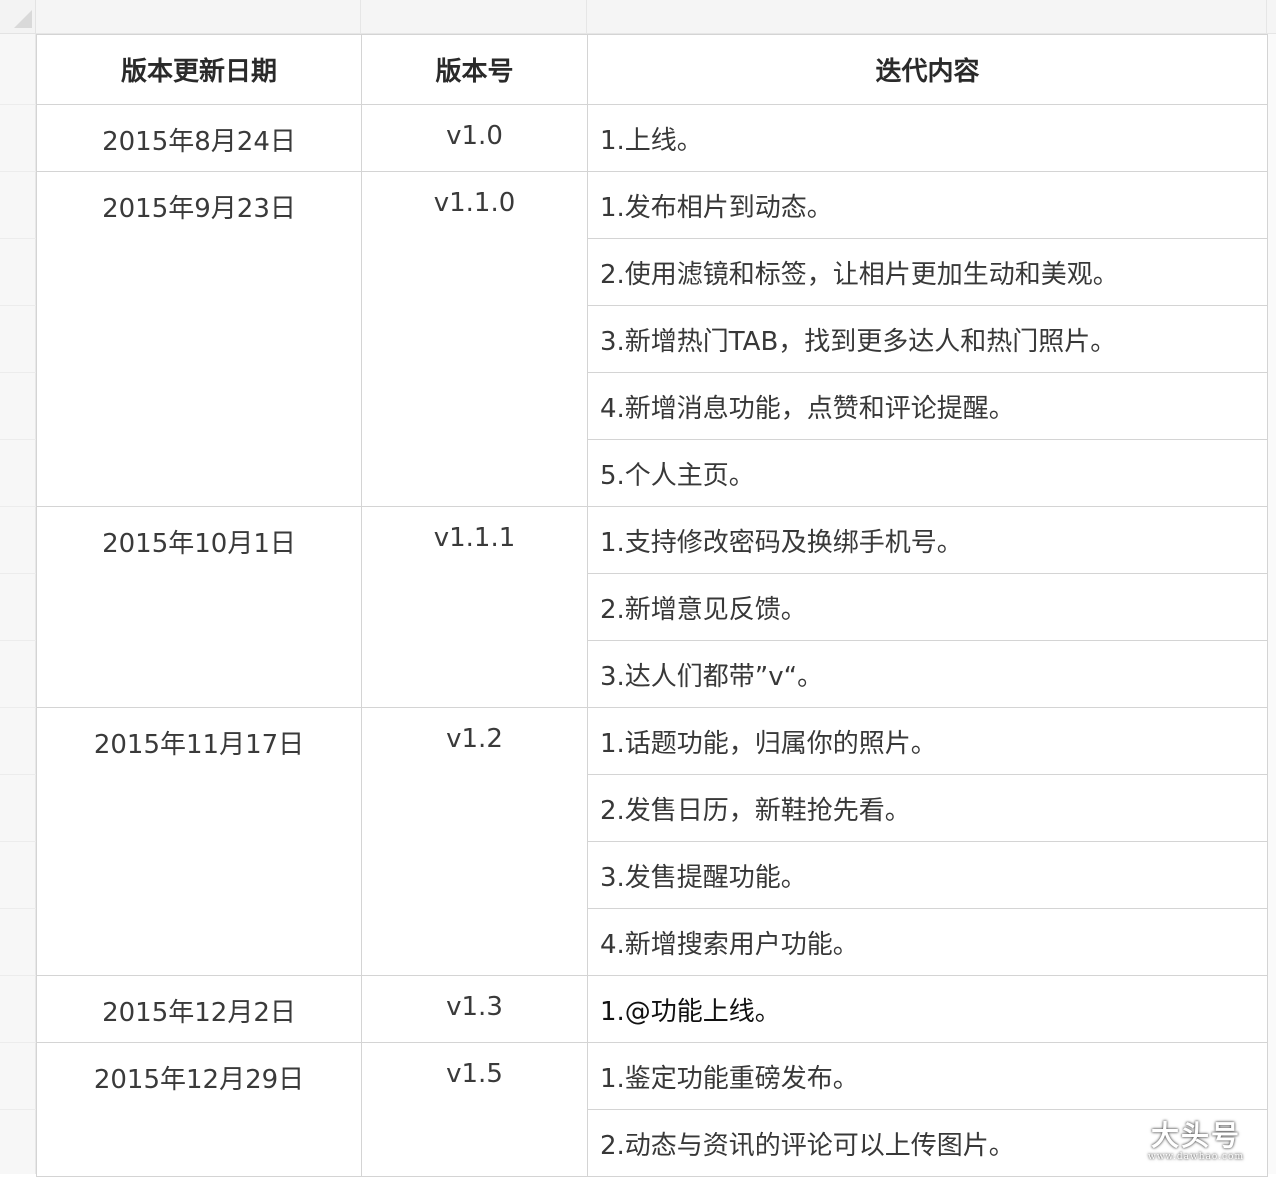  I want to click on table-row: 2015年12月2日 v1.3 1.@功能上线。, so click(652, 1009).